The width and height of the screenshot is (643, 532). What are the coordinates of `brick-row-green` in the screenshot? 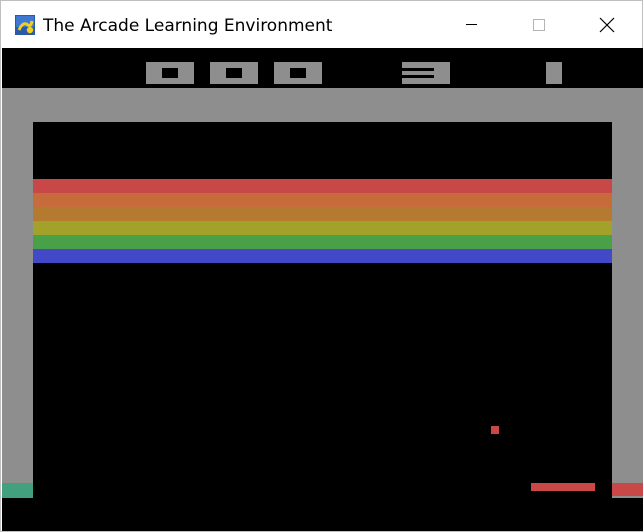 It's located at (322, 242).